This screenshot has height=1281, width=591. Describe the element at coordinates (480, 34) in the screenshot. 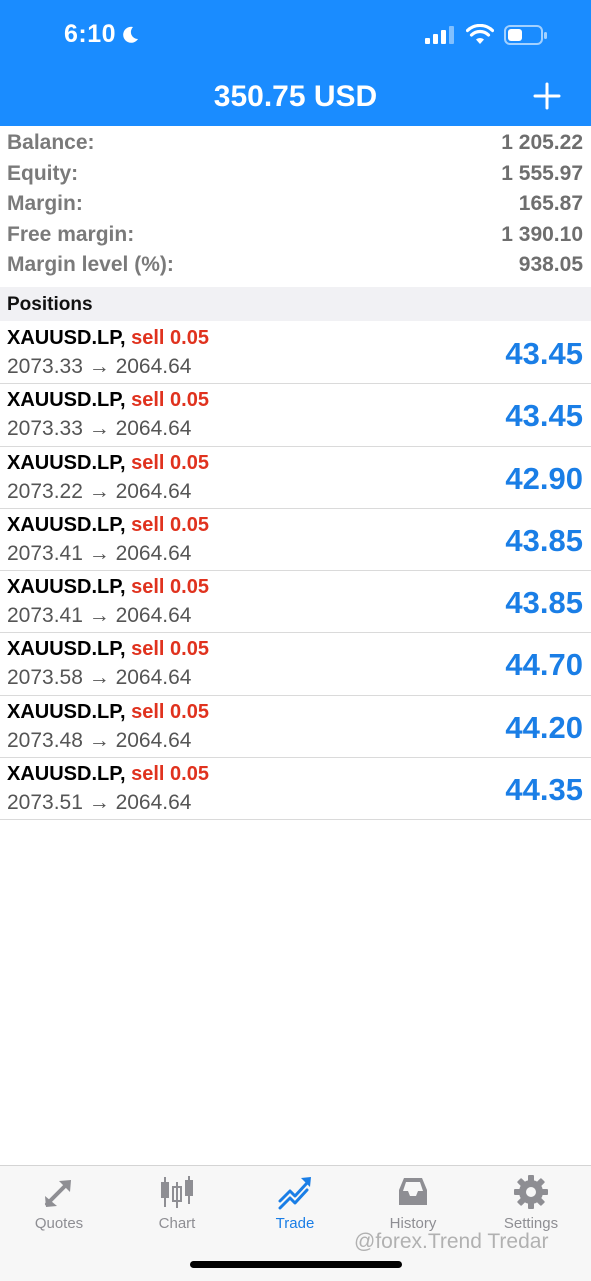

I see `wifi-icon` at that location.